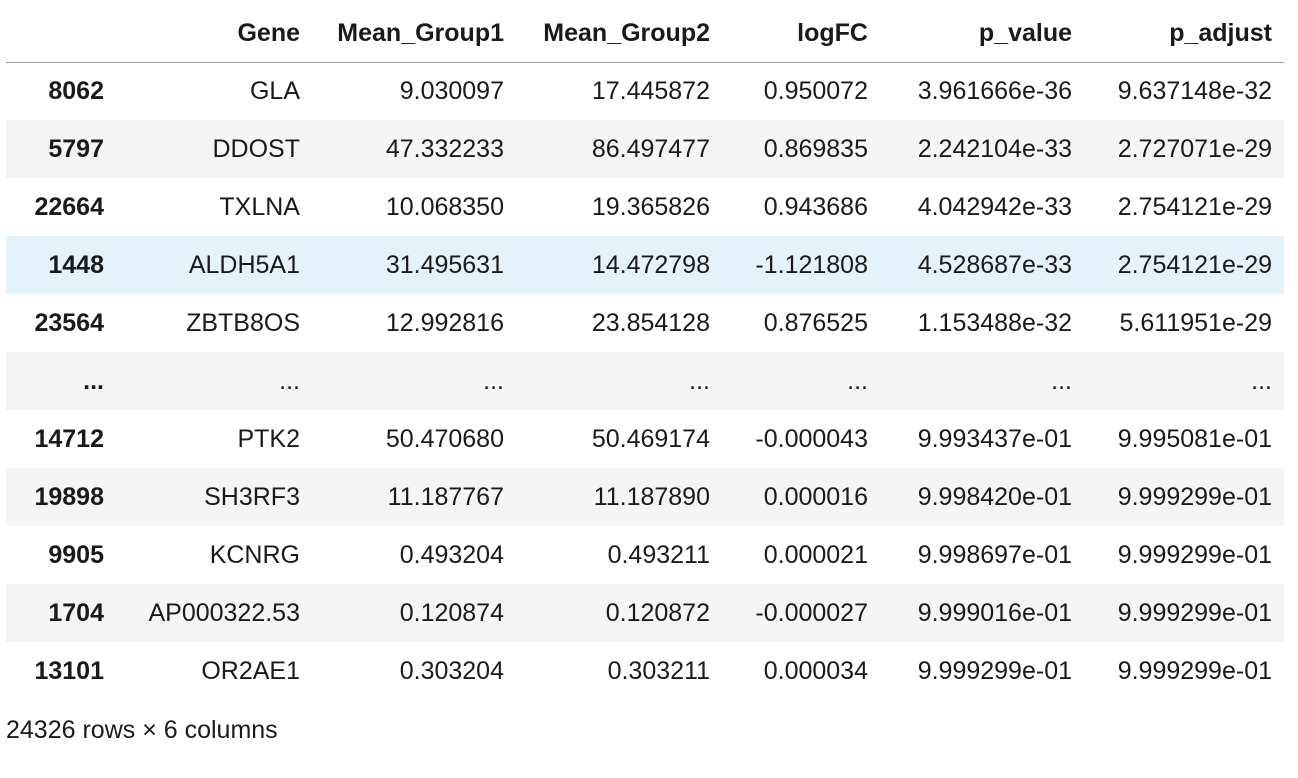  Describe the element at coordinates (811, 612) in the screenshot. I see `cell-logfc: -0.000027` at that location.